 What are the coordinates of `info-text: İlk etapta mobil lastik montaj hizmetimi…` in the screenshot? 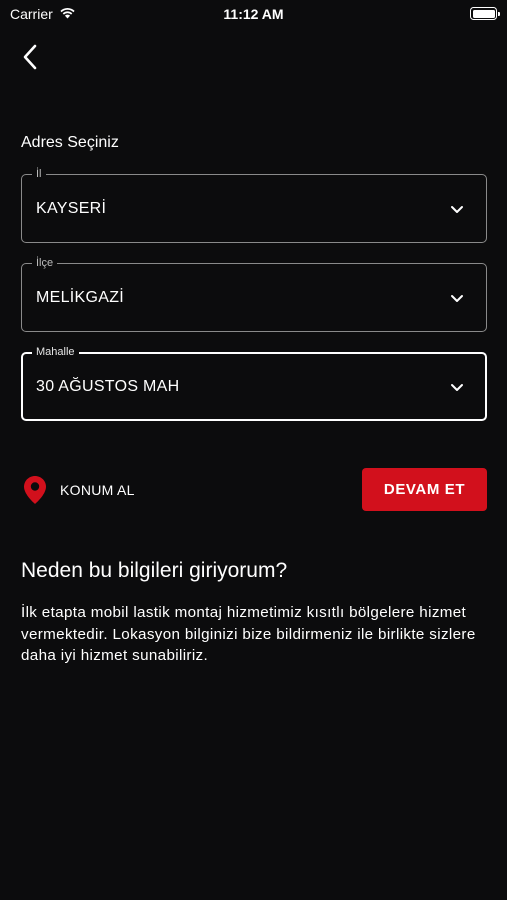 It's located at (248, 634).